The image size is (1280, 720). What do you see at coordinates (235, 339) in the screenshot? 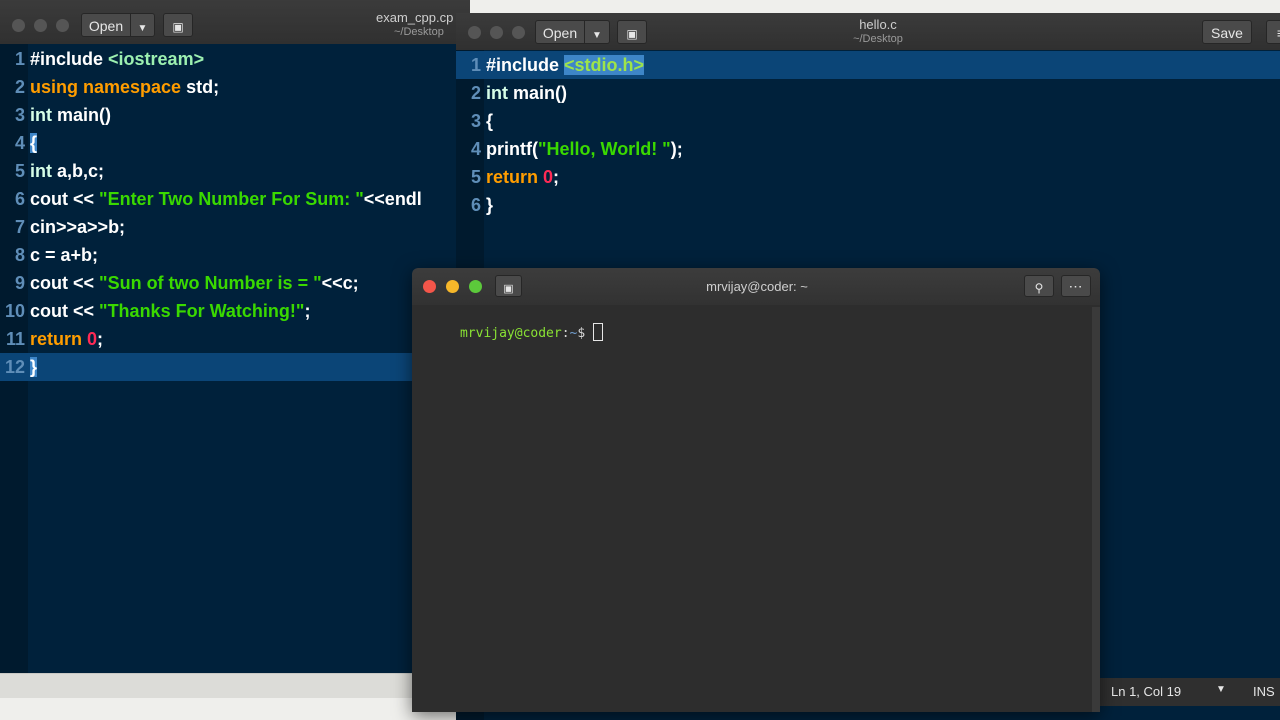
I see `code-line: 11 return 0;` at bounding box center [235, 339].